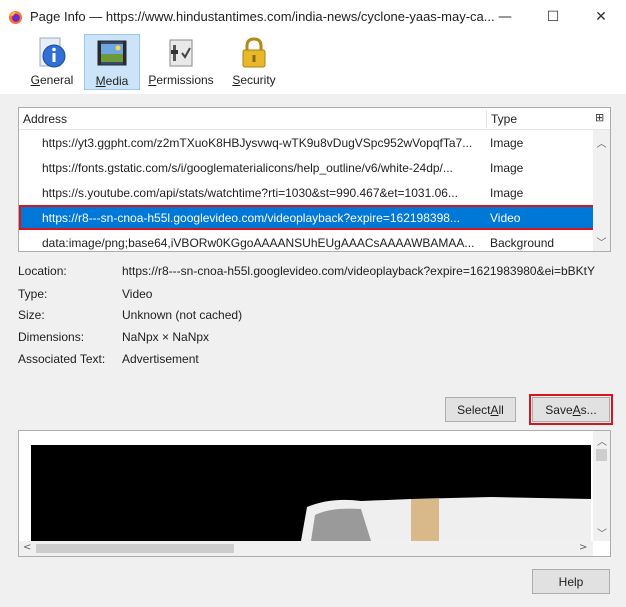 This screenshot has height=607, width=626. I want to click on preview-horizontal-scrollbar: < >, so click(306, 548).